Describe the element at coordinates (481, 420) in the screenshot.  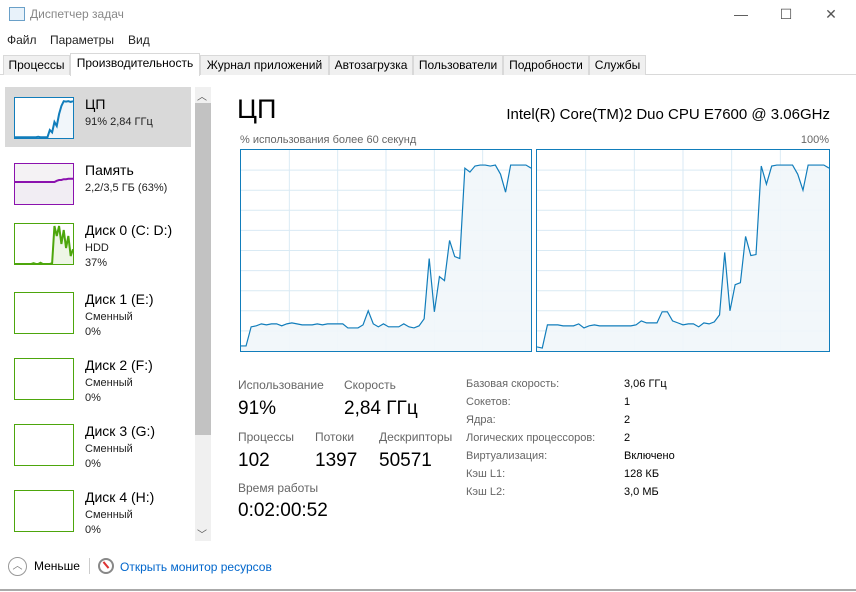
I see `detail-label: Ядра:` at that location.